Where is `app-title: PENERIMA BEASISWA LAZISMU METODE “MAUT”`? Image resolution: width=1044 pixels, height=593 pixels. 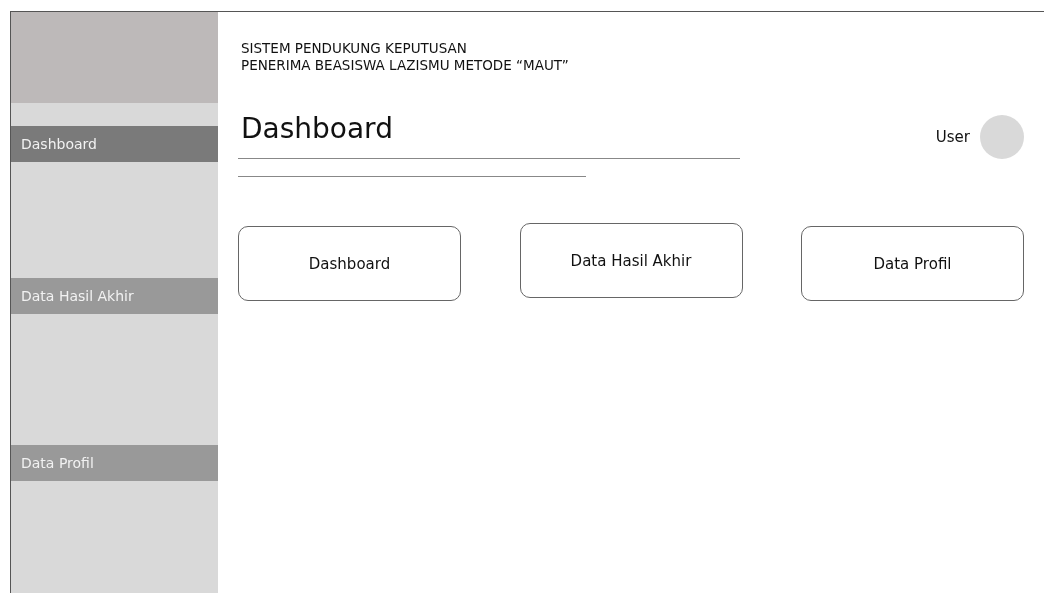
app-title: PENERIMA BEASISWA LAZISMU METODE “MAUT” is located at coordinates (405, 65).